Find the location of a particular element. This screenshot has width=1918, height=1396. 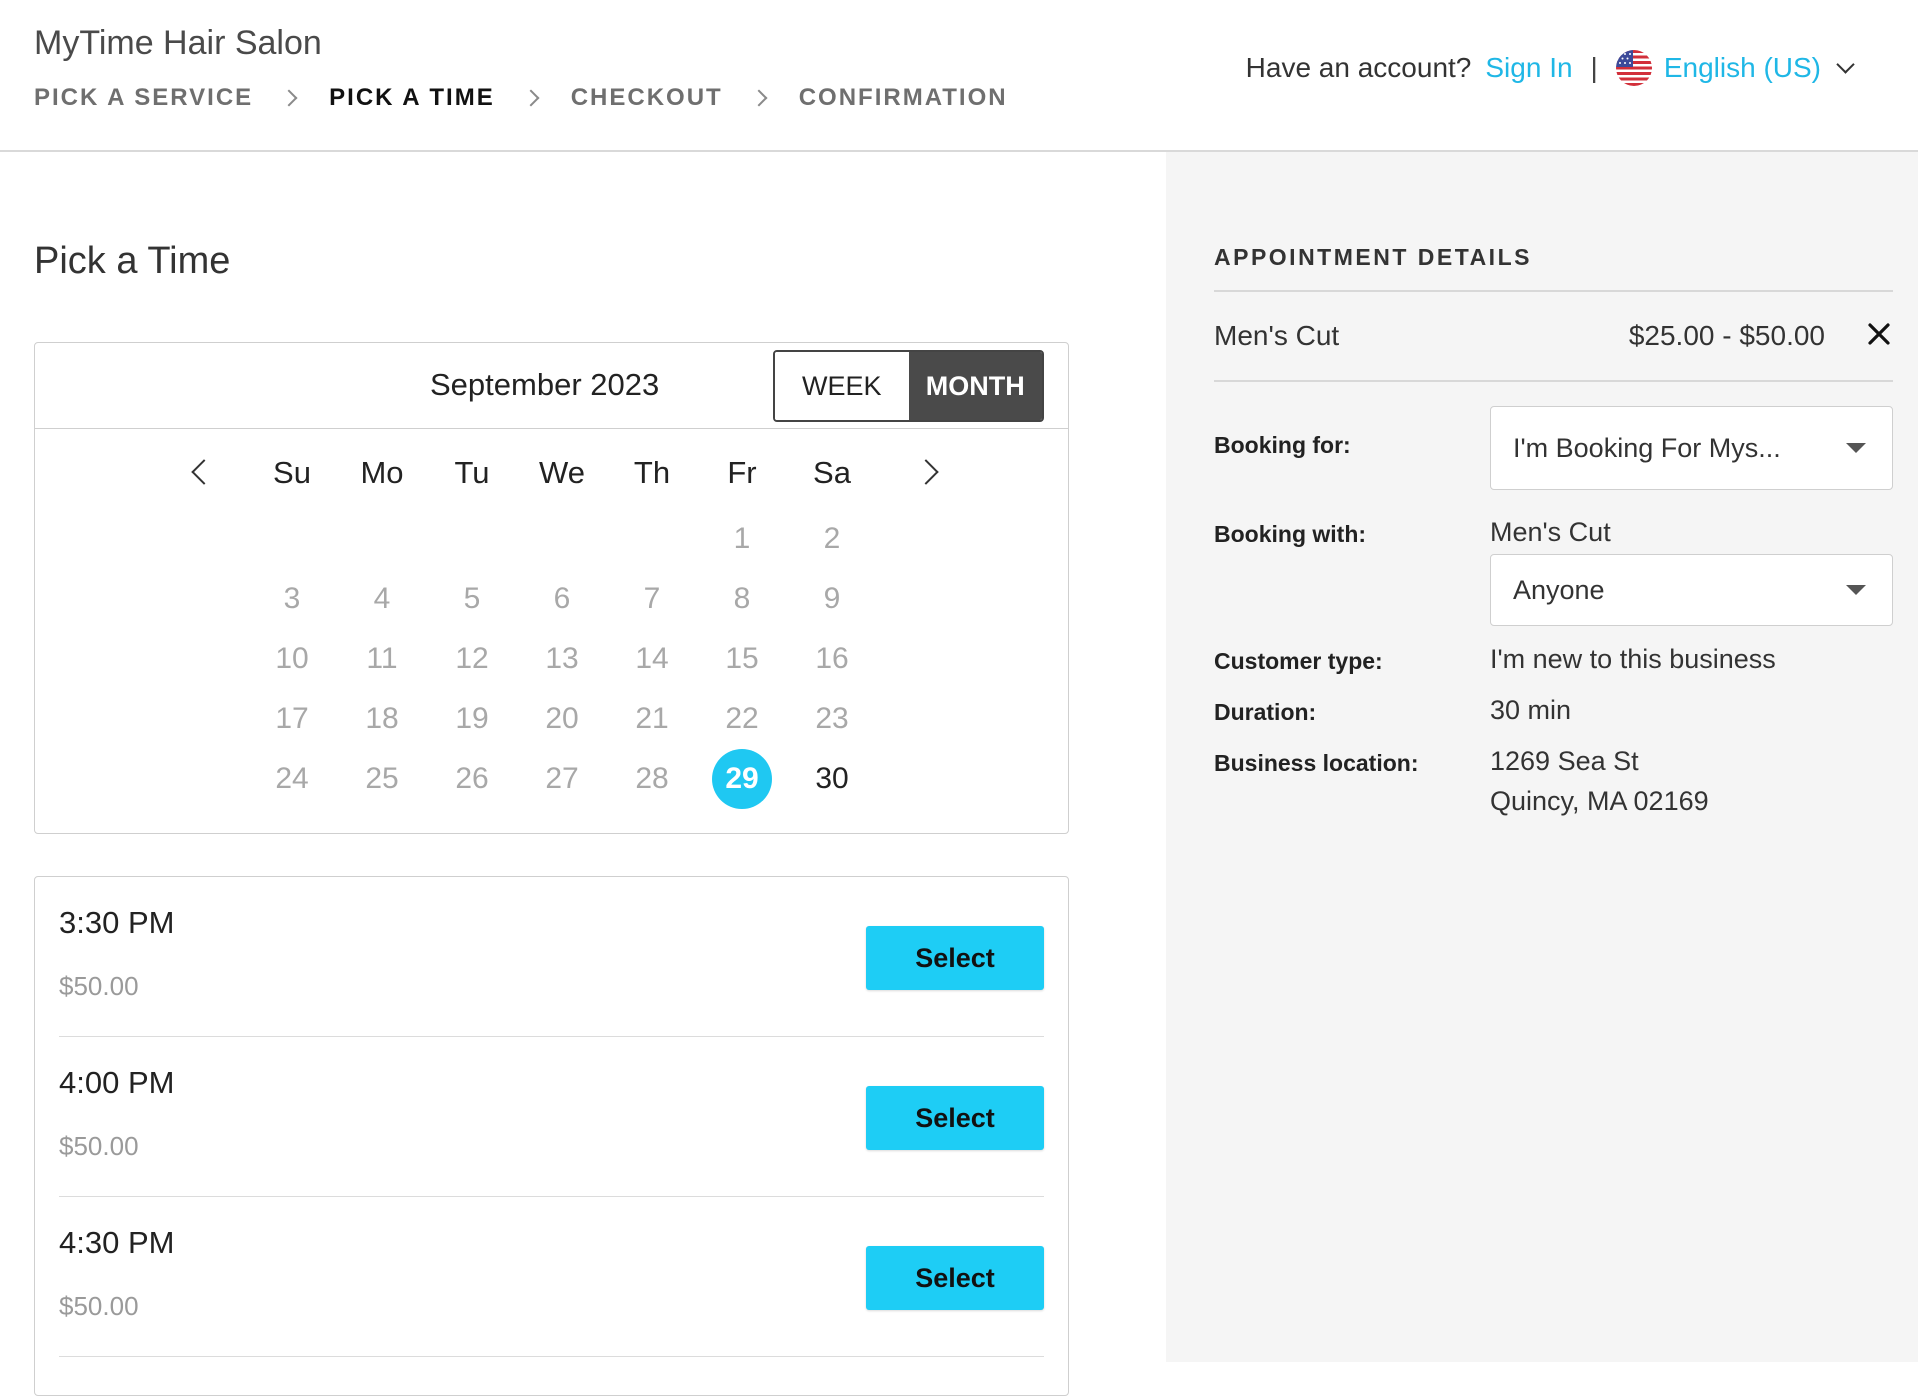

business-location-line2: Quincy, MA 02169 is located at coordinates (1599, 801).